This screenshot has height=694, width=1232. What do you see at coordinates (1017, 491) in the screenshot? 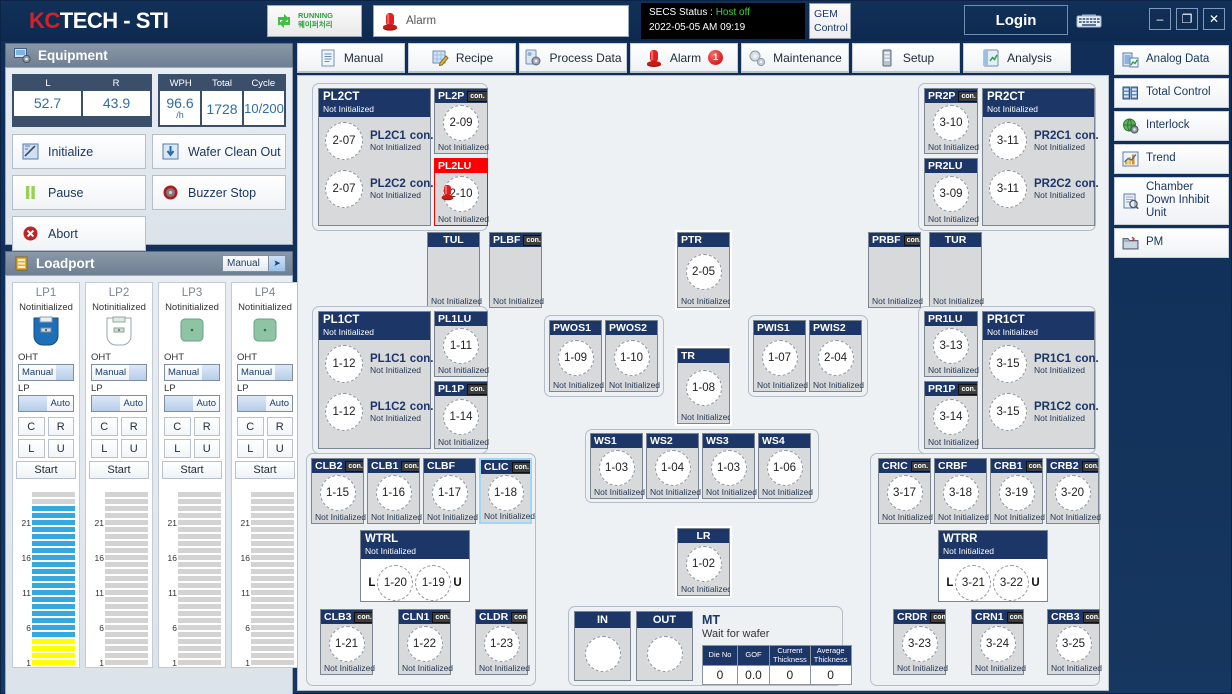
I see `module-crb1: CRB1 con. 3-19 Not Initialized` at bounding box center [1017, 491].